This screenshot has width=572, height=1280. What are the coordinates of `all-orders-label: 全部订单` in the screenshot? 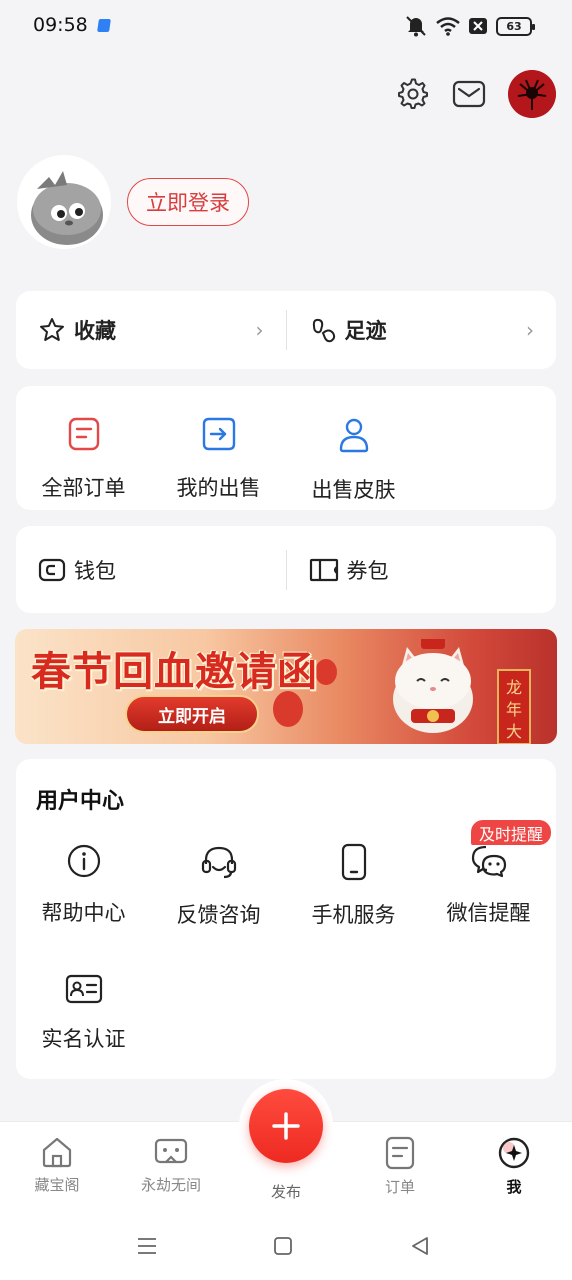 It's located at (83, 488).